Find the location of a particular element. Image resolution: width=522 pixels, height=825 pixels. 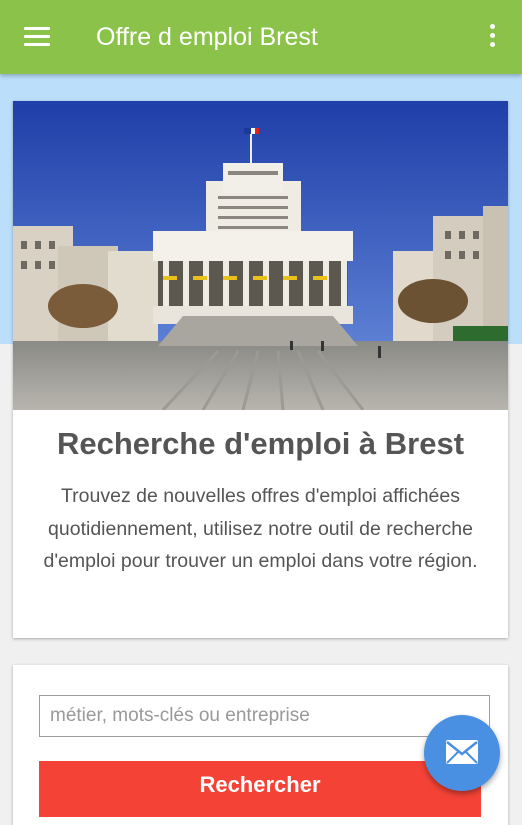

mail-icon is located at coordinates (462, 752).